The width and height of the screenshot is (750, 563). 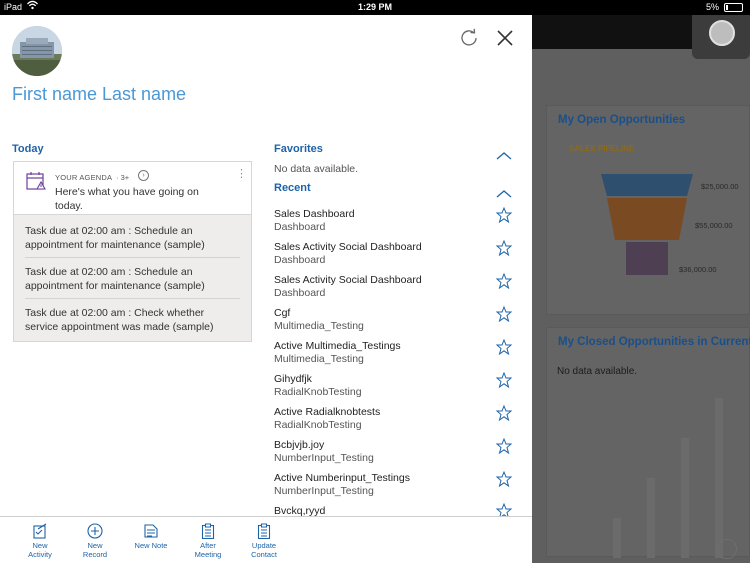 What do you see at coordinates (208, 531) in the screenshot?
I see `clipboard-icon` at bounding box center [208, 531].